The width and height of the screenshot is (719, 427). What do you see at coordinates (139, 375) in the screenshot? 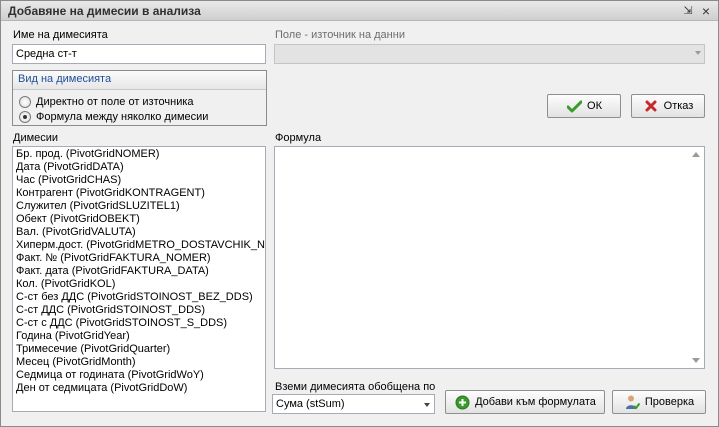
I see `list-item: Седмица от годината (PivotGridWoY)` at bounding box center [139, 375].